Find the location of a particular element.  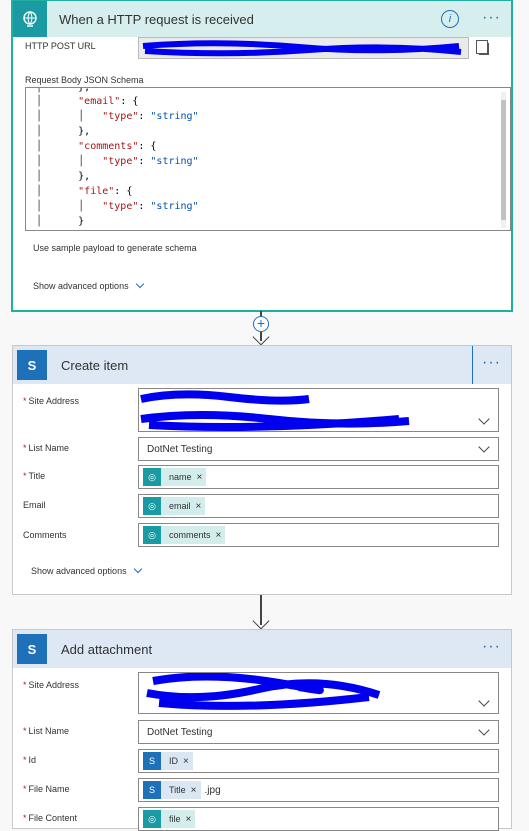

info-icon: i is located at coordinates (450, 19).